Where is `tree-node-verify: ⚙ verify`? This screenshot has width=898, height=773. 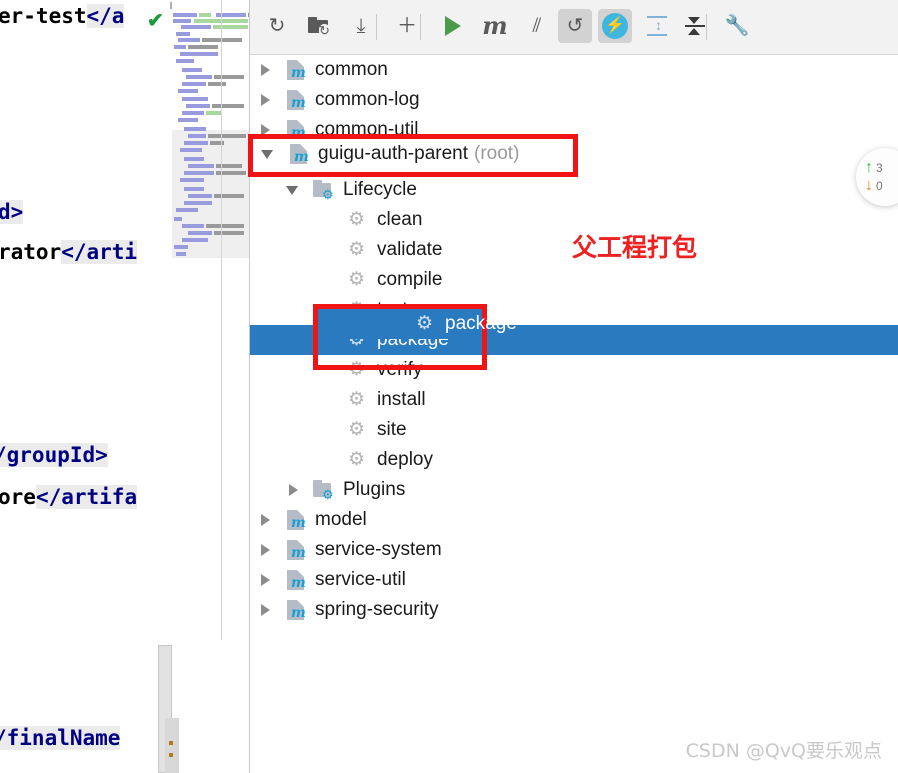 tree-node-verify: ⚙ verify is located at coordinates (574, 370).